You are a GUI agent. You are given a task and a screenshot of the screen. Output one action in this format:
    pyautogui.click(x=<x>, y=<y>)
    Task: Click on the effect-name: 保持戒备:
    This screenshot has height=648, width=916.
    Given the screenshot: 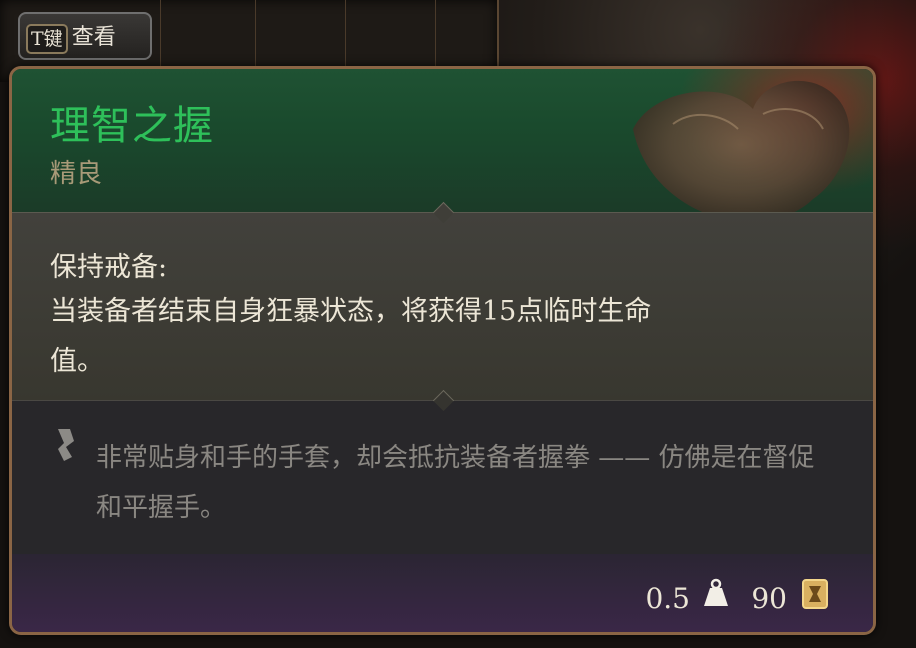 What is the action you would take?
    pyautogui.click(x=109, y=267)
    